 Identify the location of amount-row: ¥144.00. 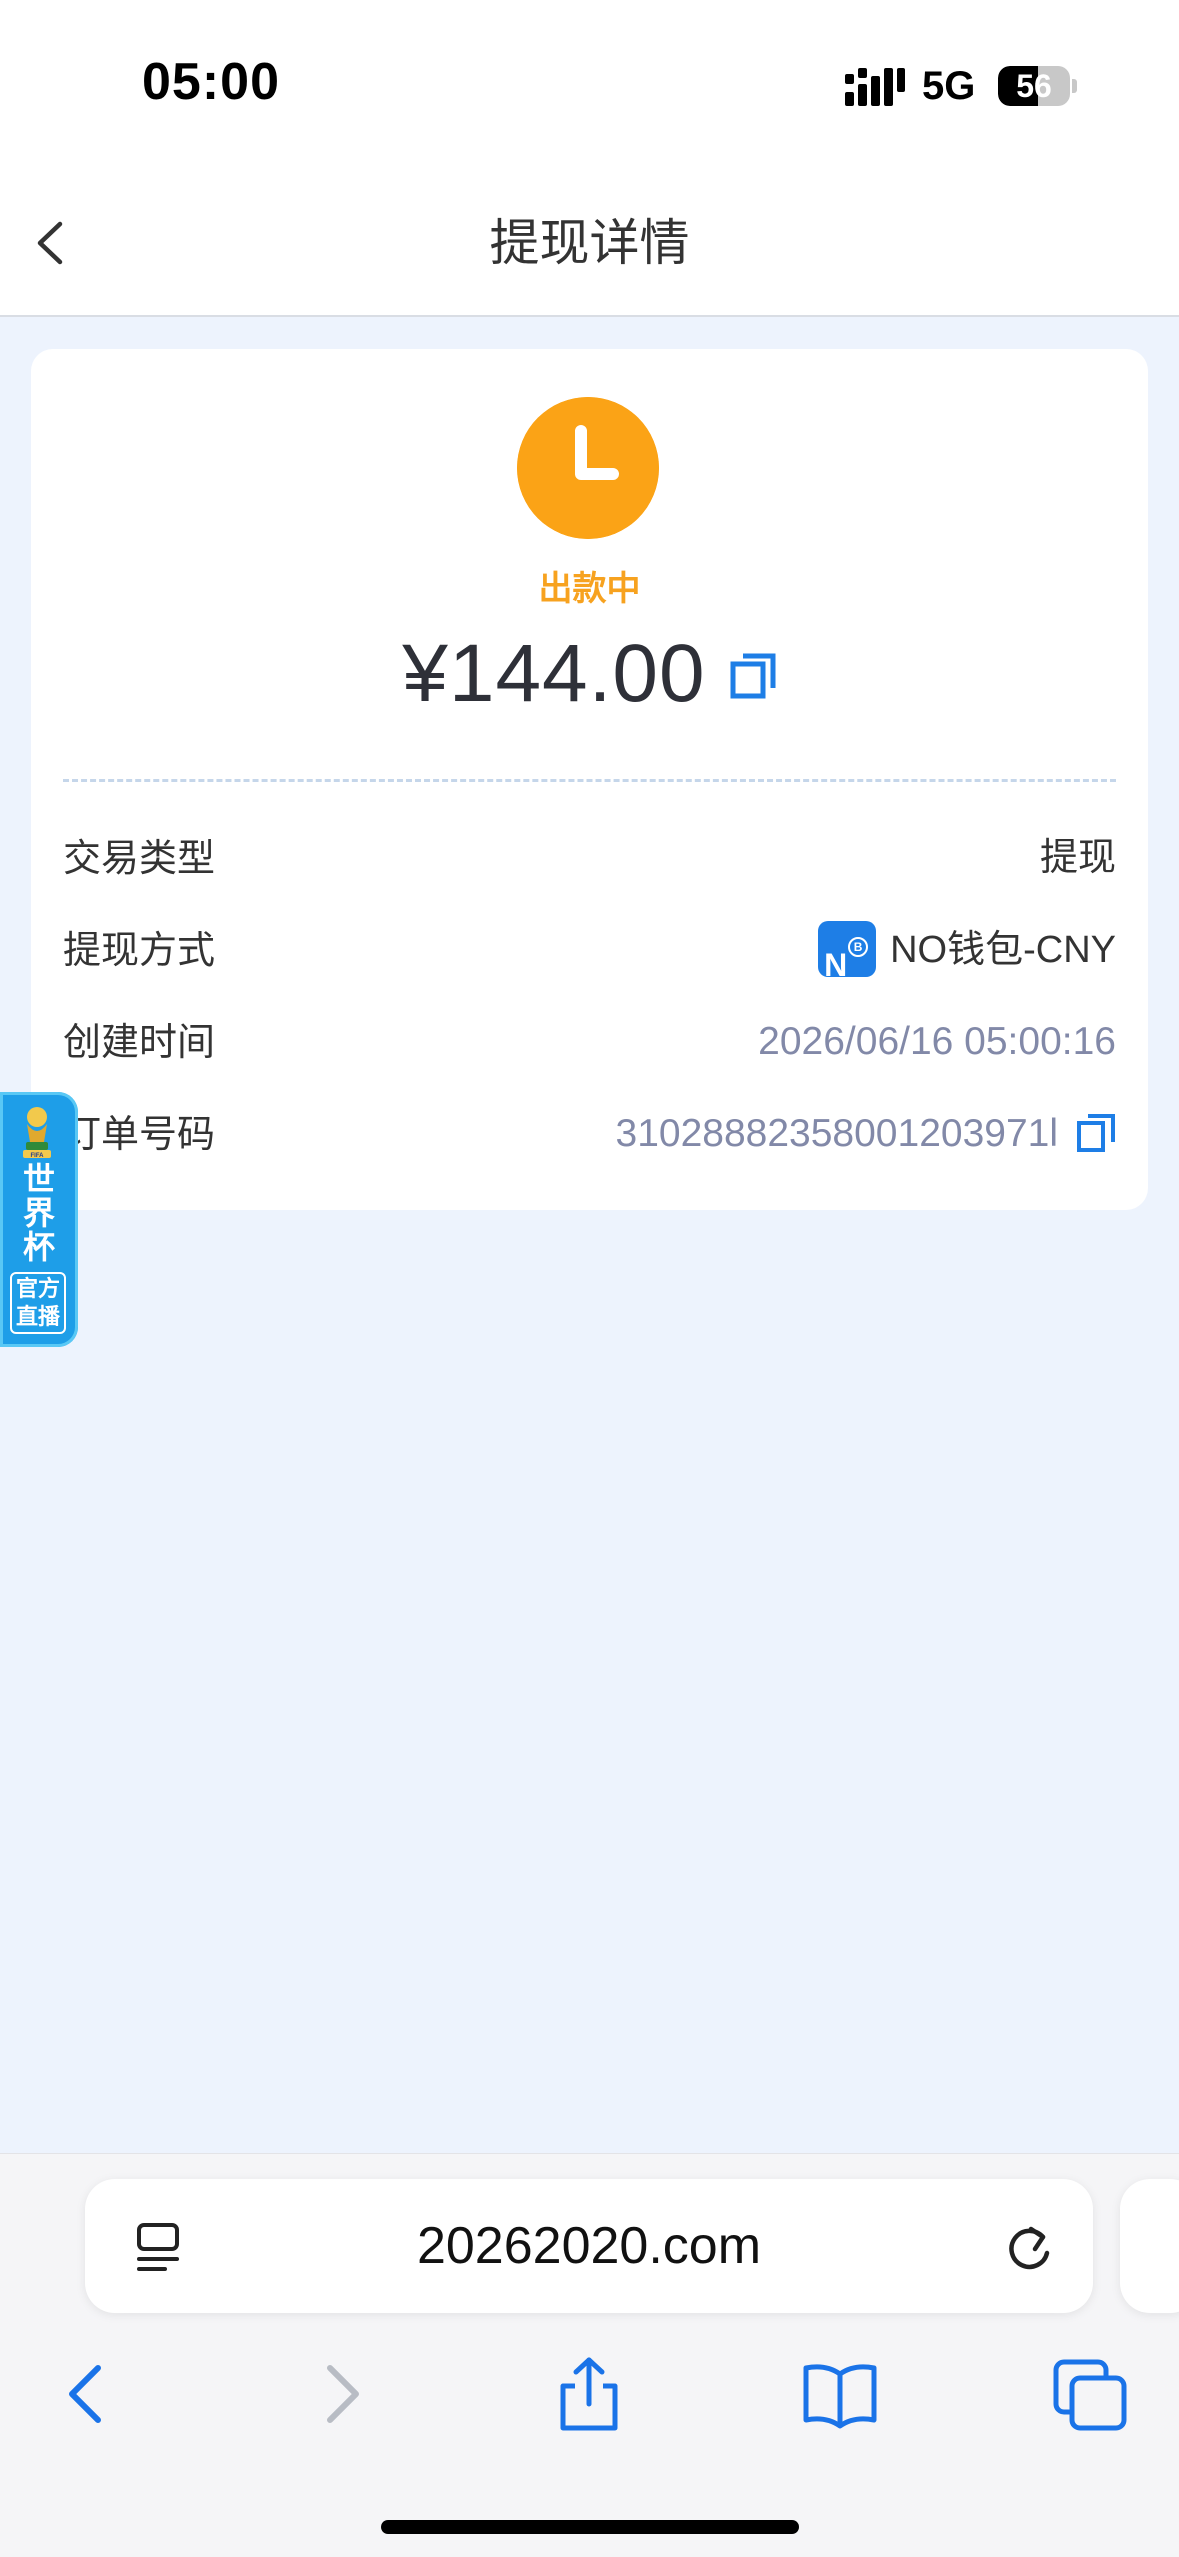
(589, 682).